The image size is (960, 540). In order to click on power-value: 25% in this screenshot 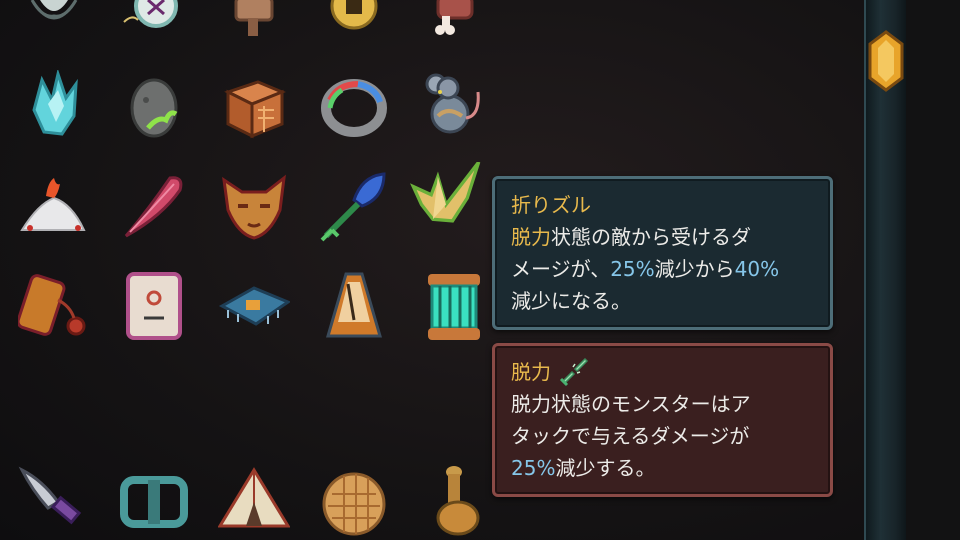, I will do `click(533, 468)`.